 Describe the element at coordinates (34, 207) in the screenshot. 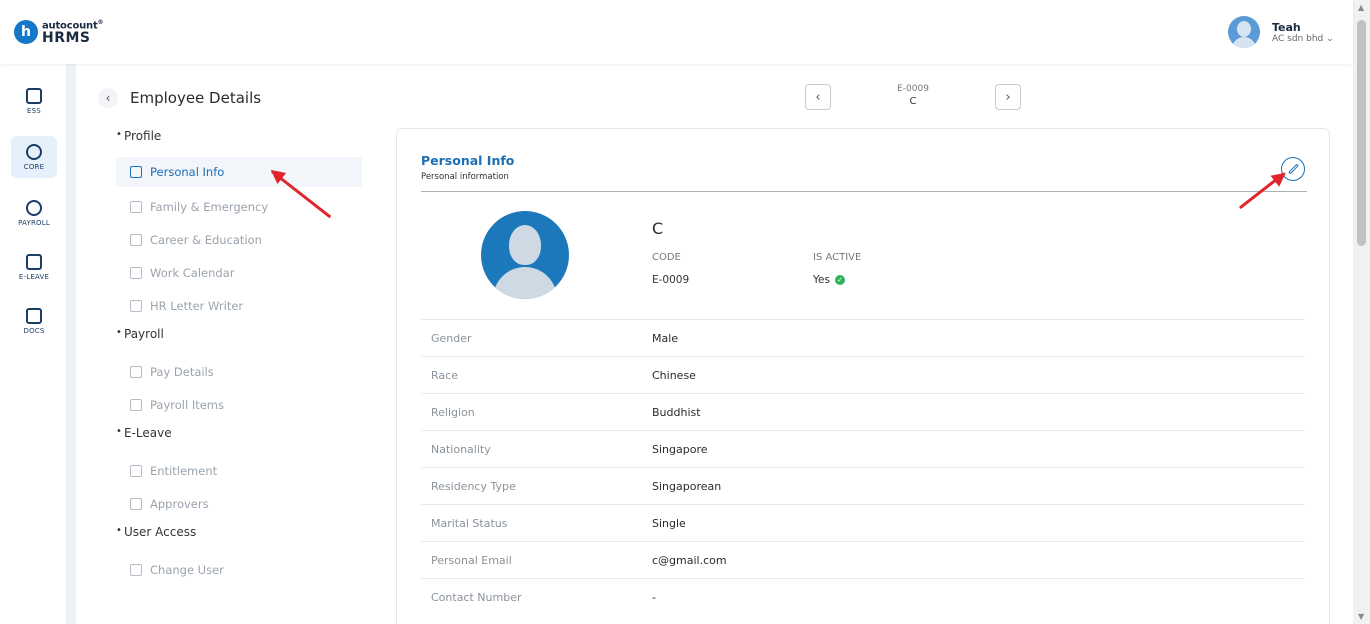

I see `dollar-icon` at that location.